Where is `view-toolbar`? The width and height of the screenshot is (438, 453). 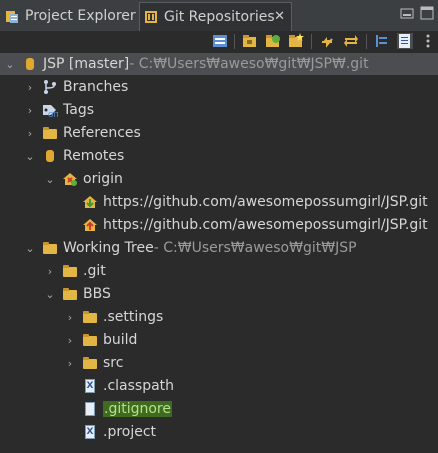 view-toolbar is located at coordinates (219, 42).